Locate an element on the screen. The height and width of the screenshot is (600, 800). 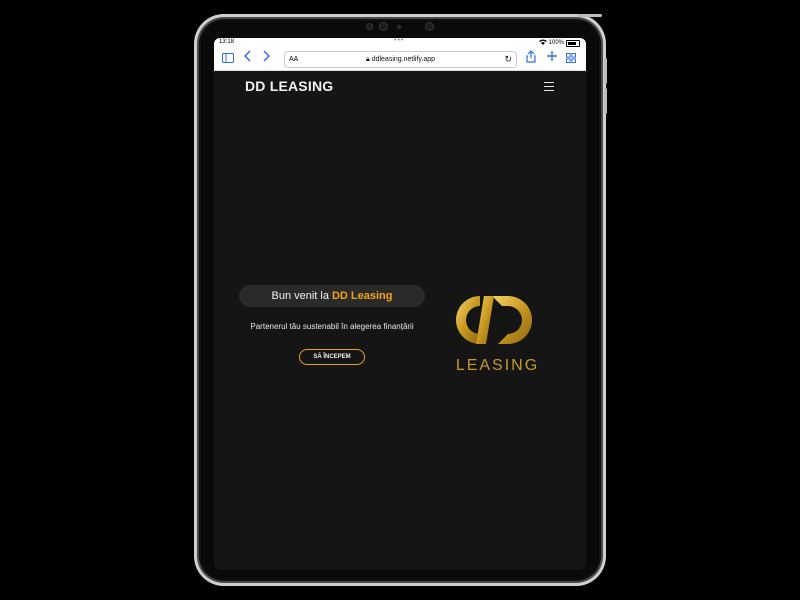
share-icon is located at coordinates (531, 58).